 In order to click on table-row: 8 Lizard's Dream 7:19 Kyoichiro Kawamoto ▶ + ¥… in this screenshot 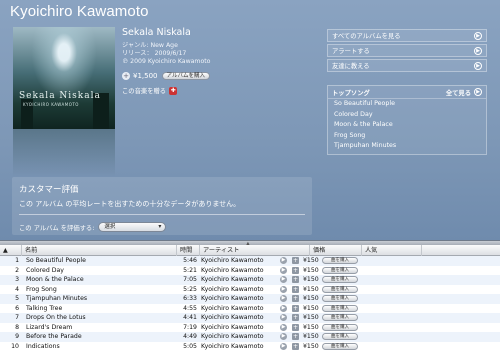, I will do `click(250, 328)`.